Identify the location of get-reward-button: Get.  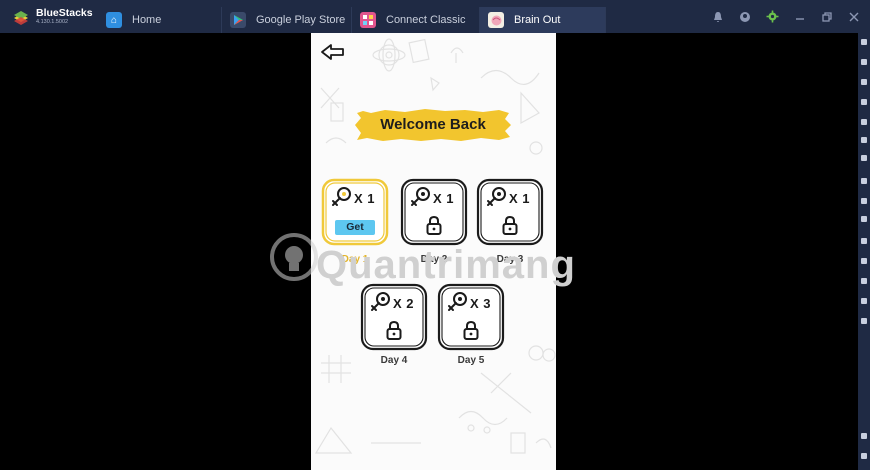
(355, 227).